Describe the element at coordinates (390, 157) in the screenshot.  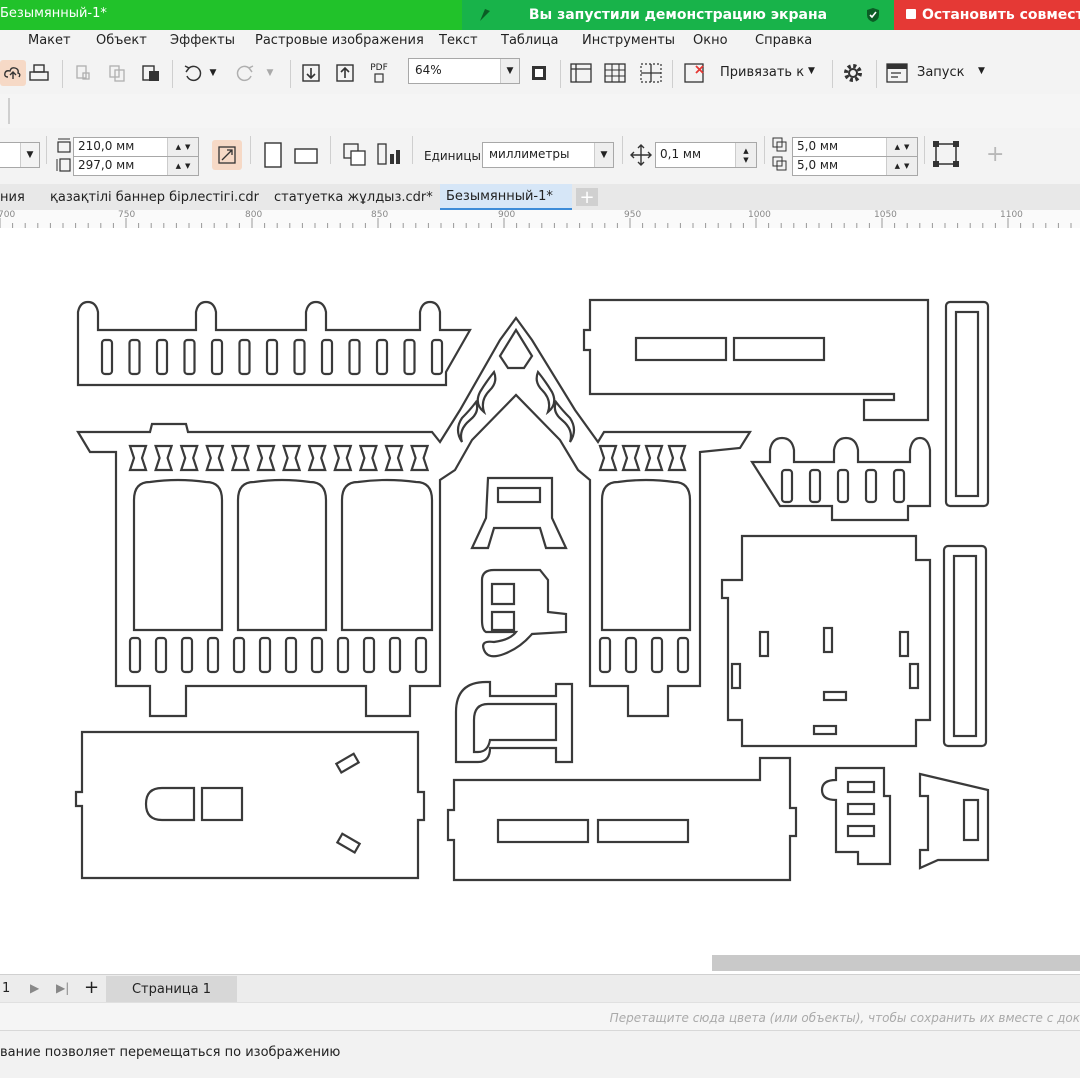
I see `current-page-button` at that location.